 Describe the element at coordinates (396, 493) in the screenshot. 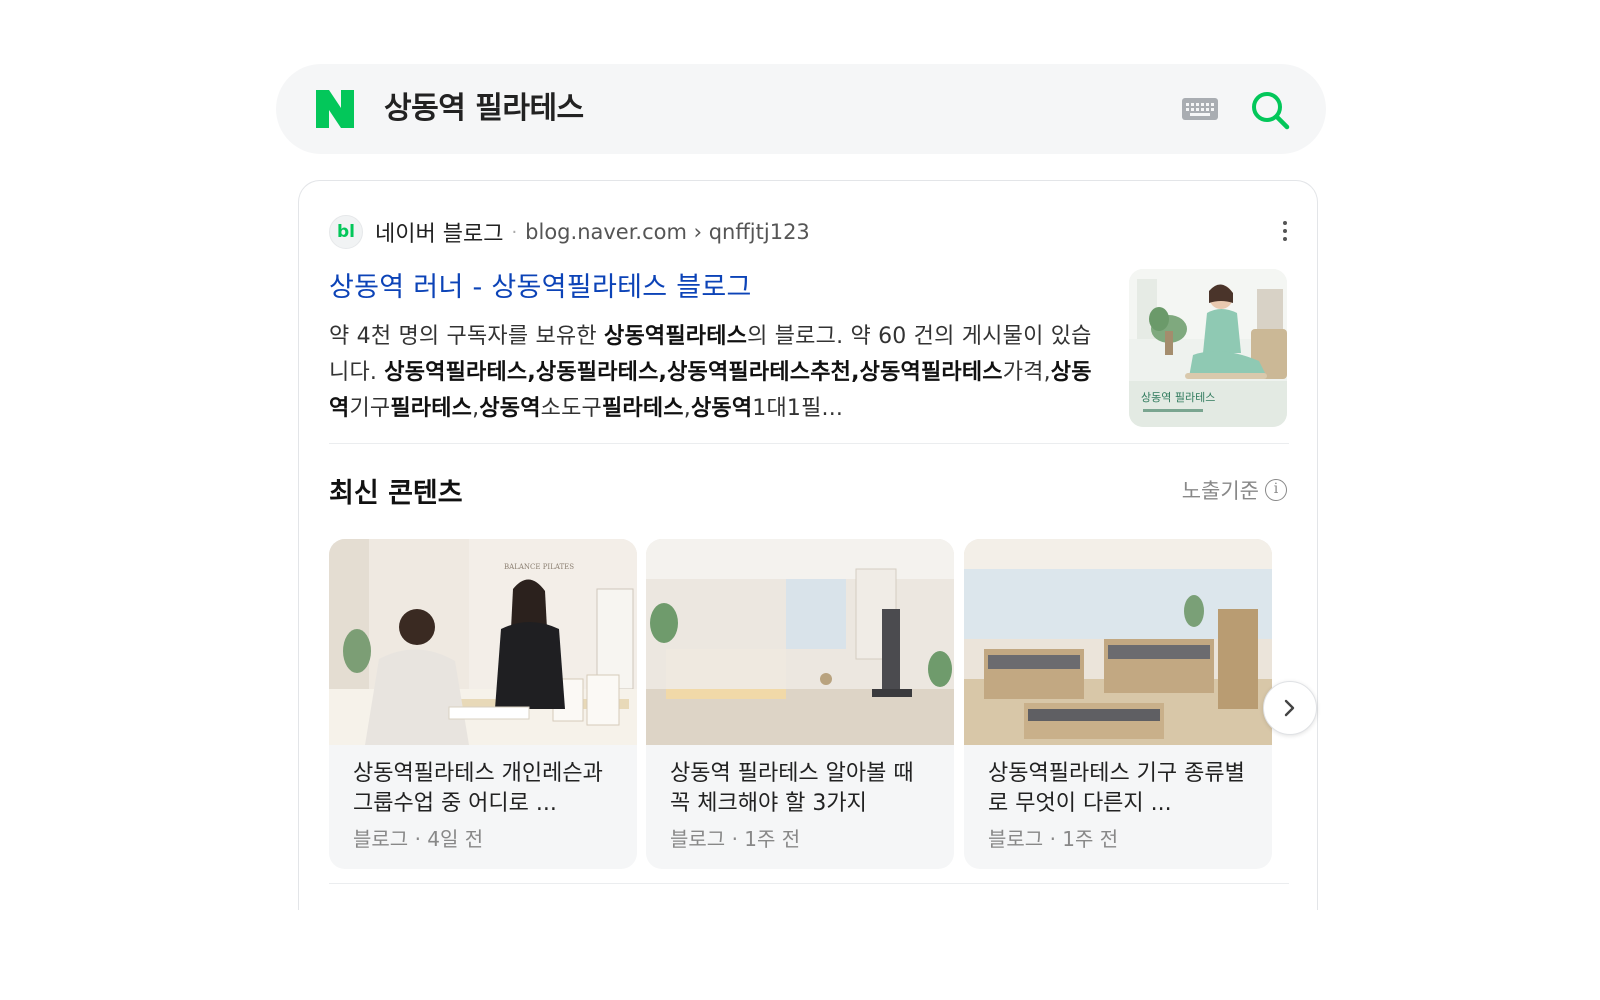

I see `section-title: 최신 콘텐츠` at that location.